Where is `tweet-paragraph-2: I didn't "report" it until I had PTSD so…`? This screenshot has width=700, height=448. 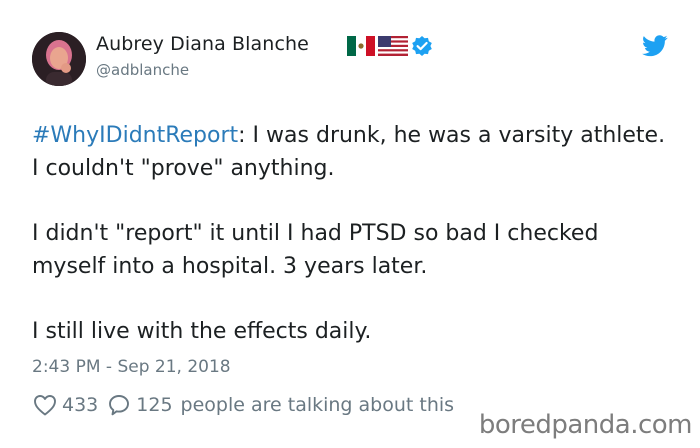
tweet-paragraph-2: I didn't "report" it until I had PTSD so… is located at coordinates (315, 250).